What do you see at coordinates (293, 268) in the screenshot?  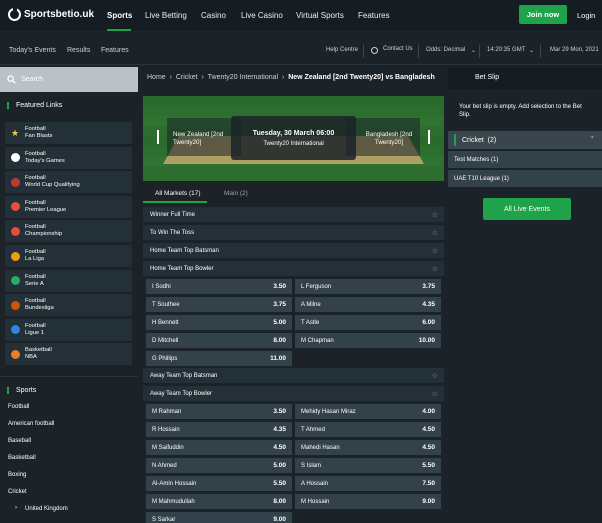 I see `market-home-top-bowler: Home Team Top Bowler ☆` at bounding box center [293, 268].